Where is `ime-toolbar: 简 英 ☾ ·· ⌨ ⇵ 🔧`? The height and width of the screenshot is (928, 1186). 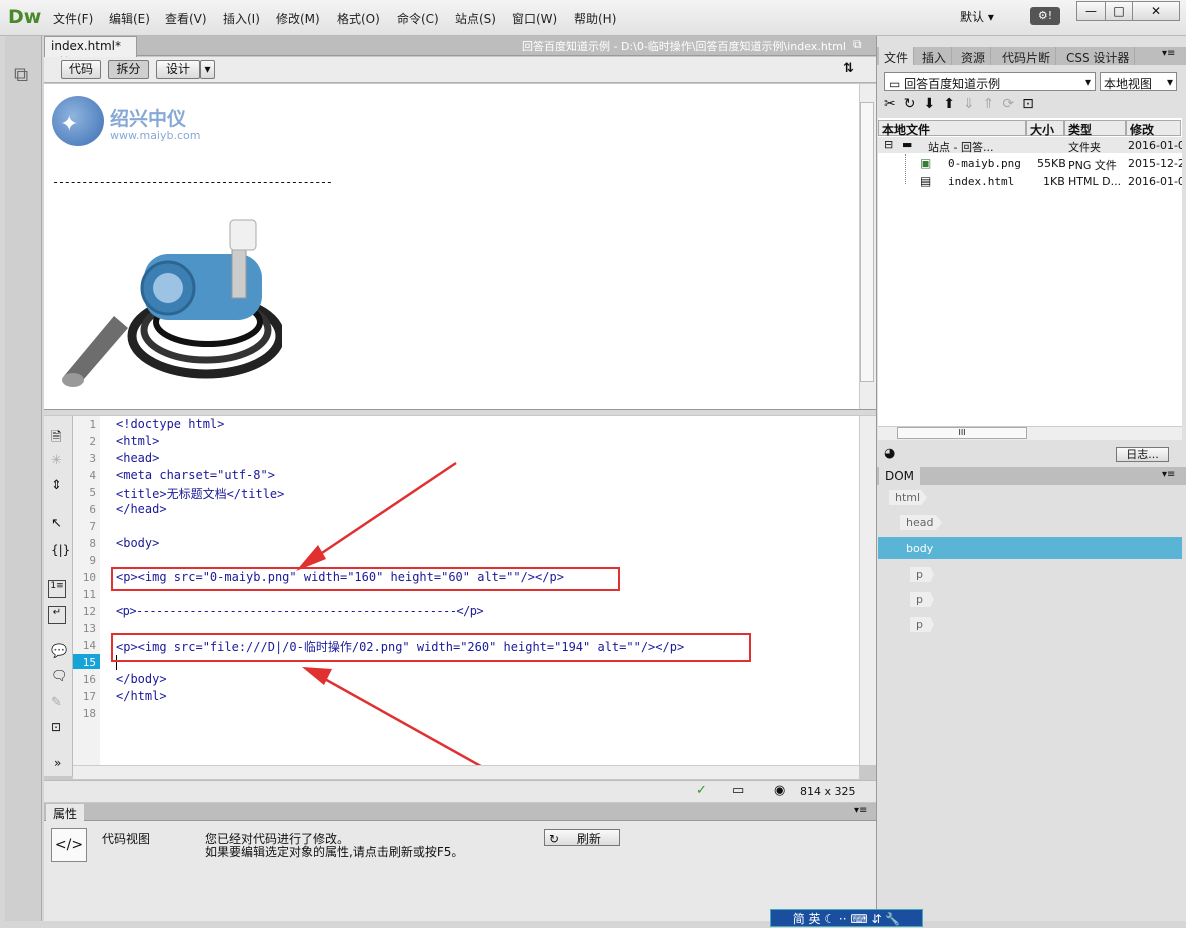
ime-toolbar: 简 英 ☾ ·· ⌨ ⇵ 🔧 is located at coordinates (846, 918).